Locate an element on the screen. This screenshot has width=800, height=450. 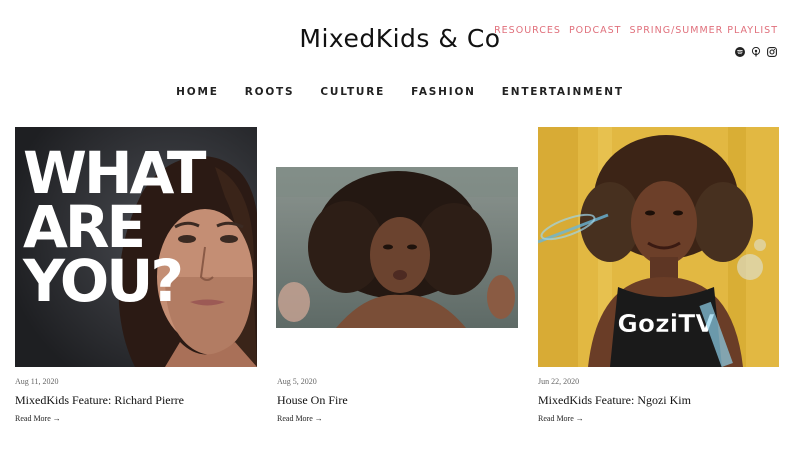
post-title: House On Fire is located at coordinates (312, 400).